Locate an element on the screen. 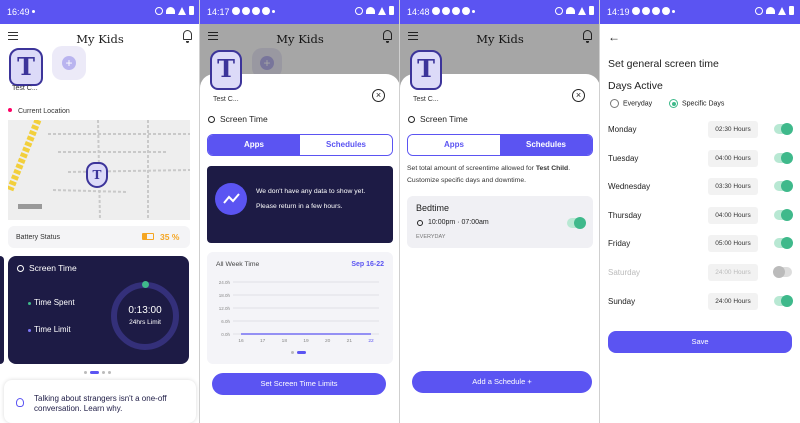 This screenshot has width=800, height=423. add-kid-button: + is located at coordinates (69, 63).